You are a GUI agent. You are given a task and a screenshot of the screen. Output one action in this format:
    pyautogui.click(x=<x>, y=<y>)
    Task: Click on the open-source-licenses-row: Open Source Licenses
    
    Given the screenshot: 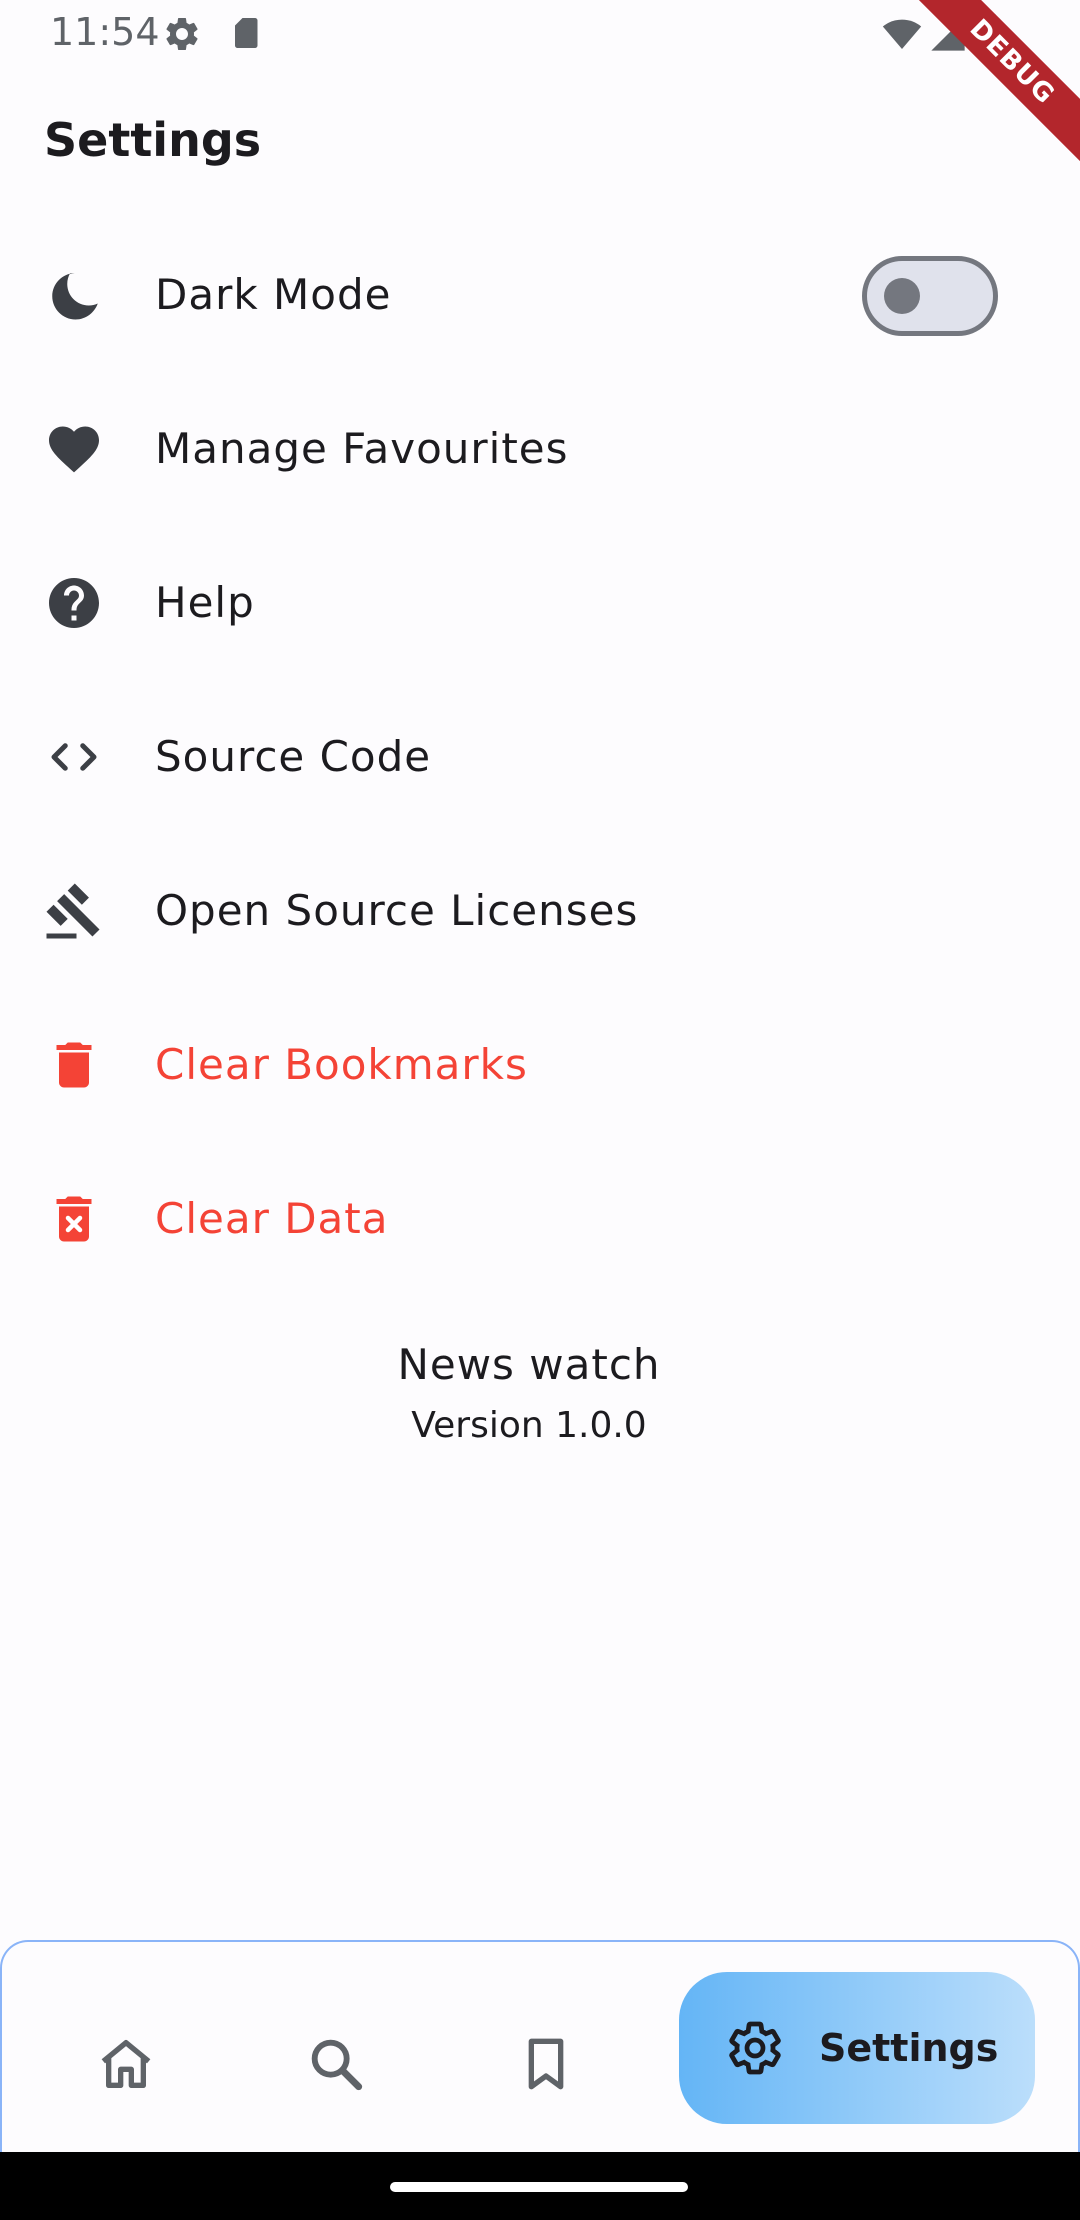 What is the action you would take?
    pyautogui.click(x=540, y=911)
    